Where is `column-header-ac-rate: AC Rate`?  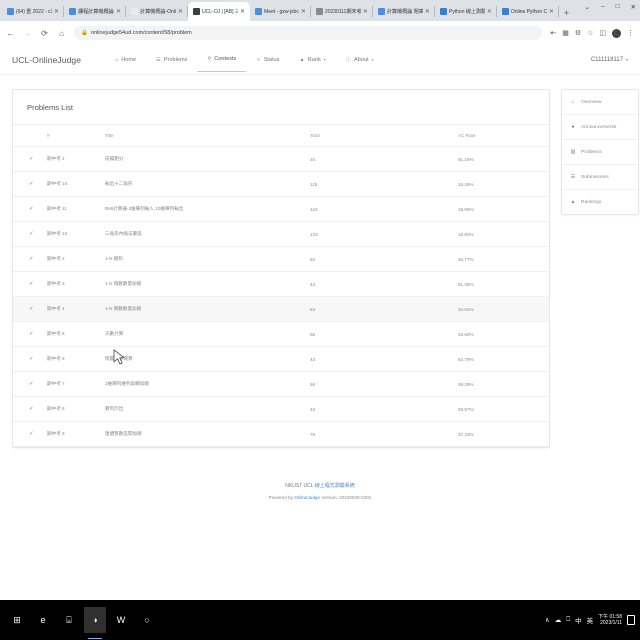 column-header-ac-rate: AC Rate is located at coordinates (503, 136).